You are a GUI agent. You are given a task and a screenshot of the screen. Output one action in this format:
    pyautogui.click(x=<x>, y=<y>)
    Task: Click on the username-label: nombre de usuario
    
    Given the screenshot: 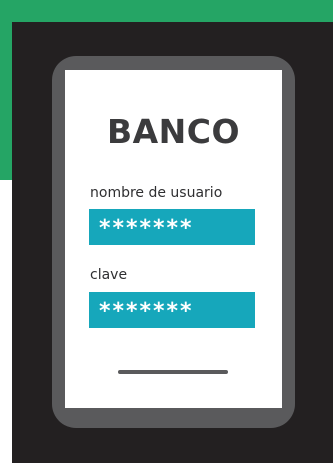 What is the action you would take?
    pyautogui.click(x=156, y=193)
    